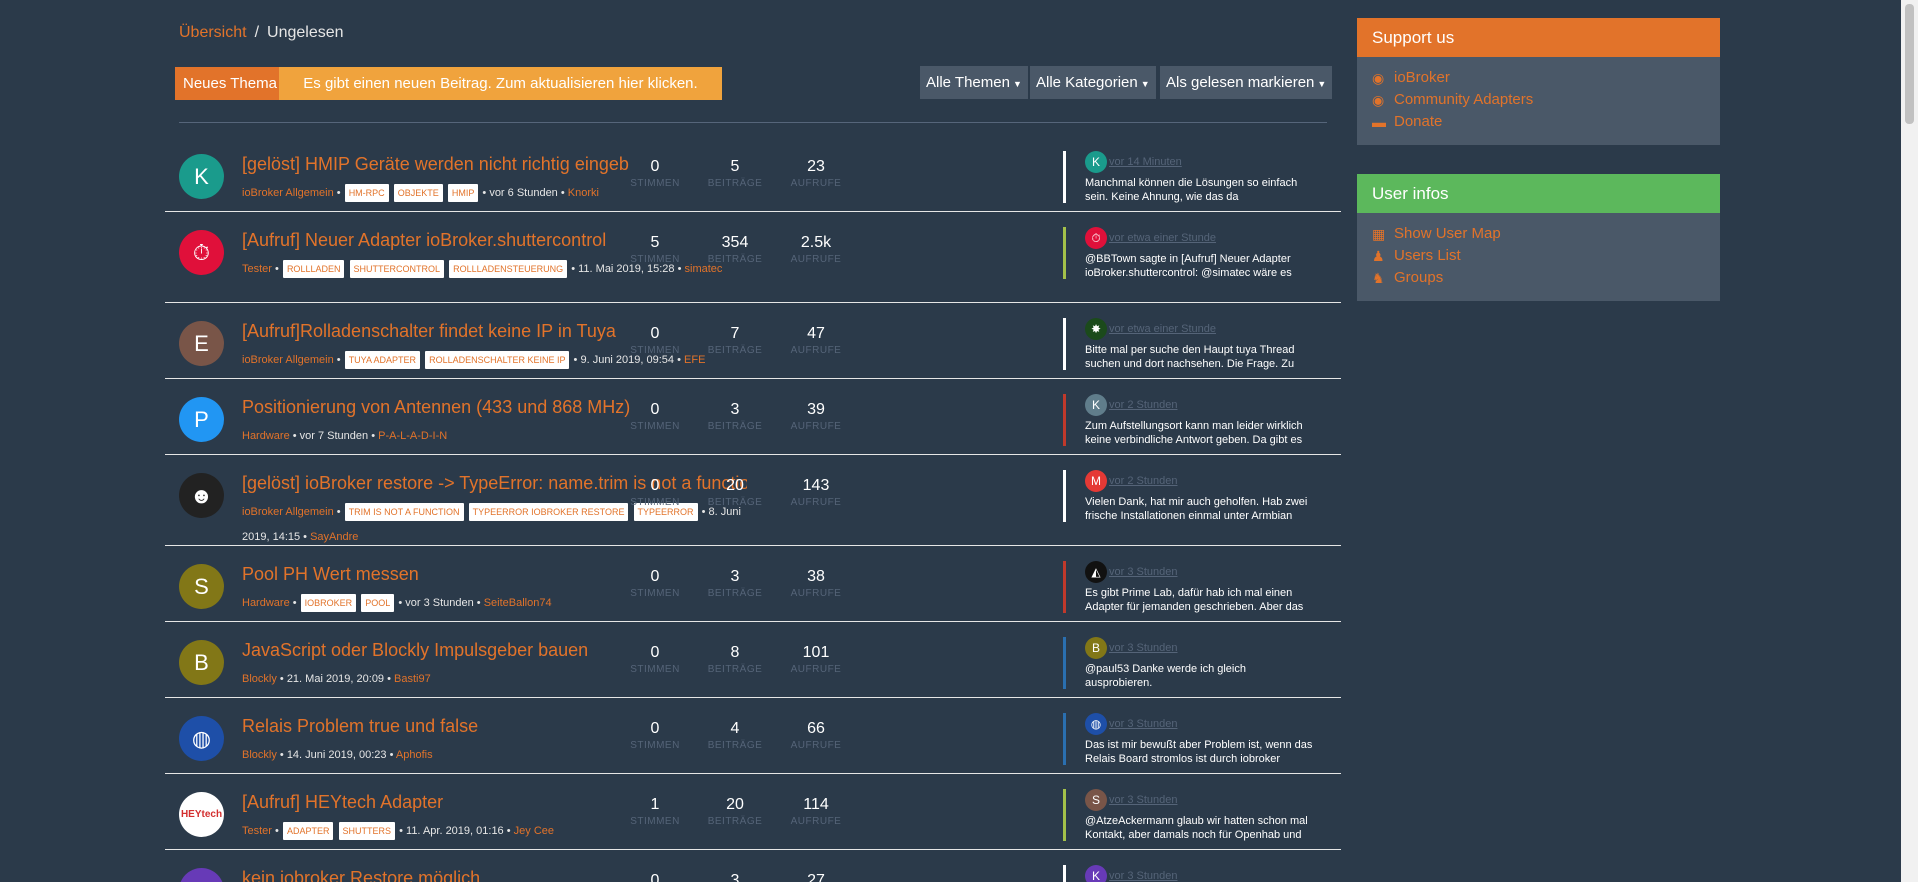 The image size is (1918, 882). What do you see at coordinates (382, 360) in the screenshot?
I see `tag-badge: TUYA ADAPTER` at bounding box center [382, 360].